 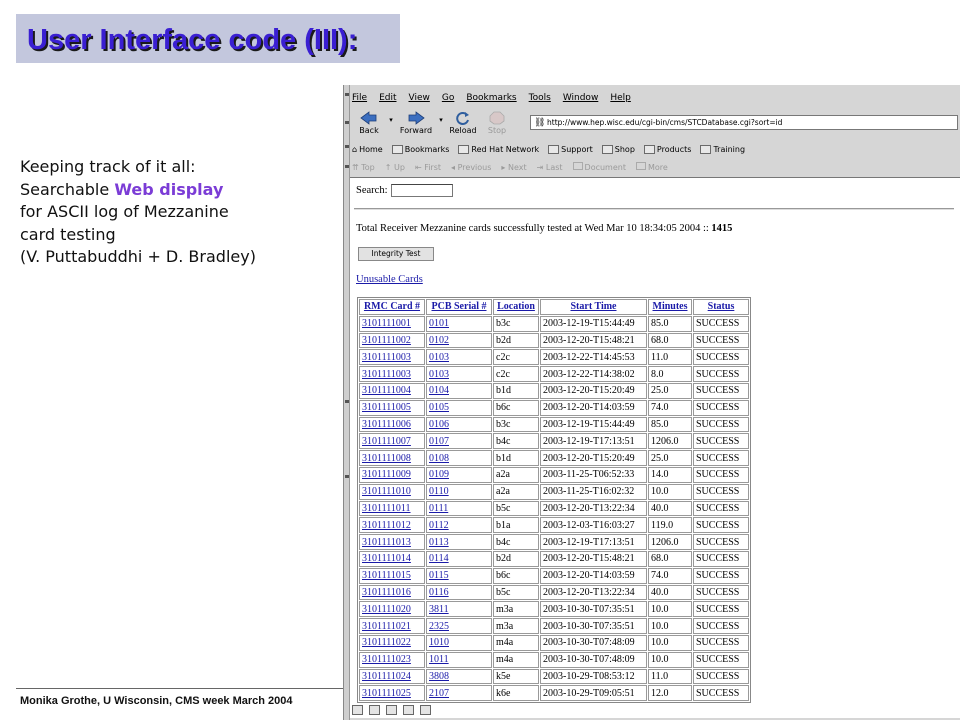 What do you see at coordinates (392, 458) in the screenshot?
I see `cell-rmc-card: 3101111008` at bounding box center [392, 458].